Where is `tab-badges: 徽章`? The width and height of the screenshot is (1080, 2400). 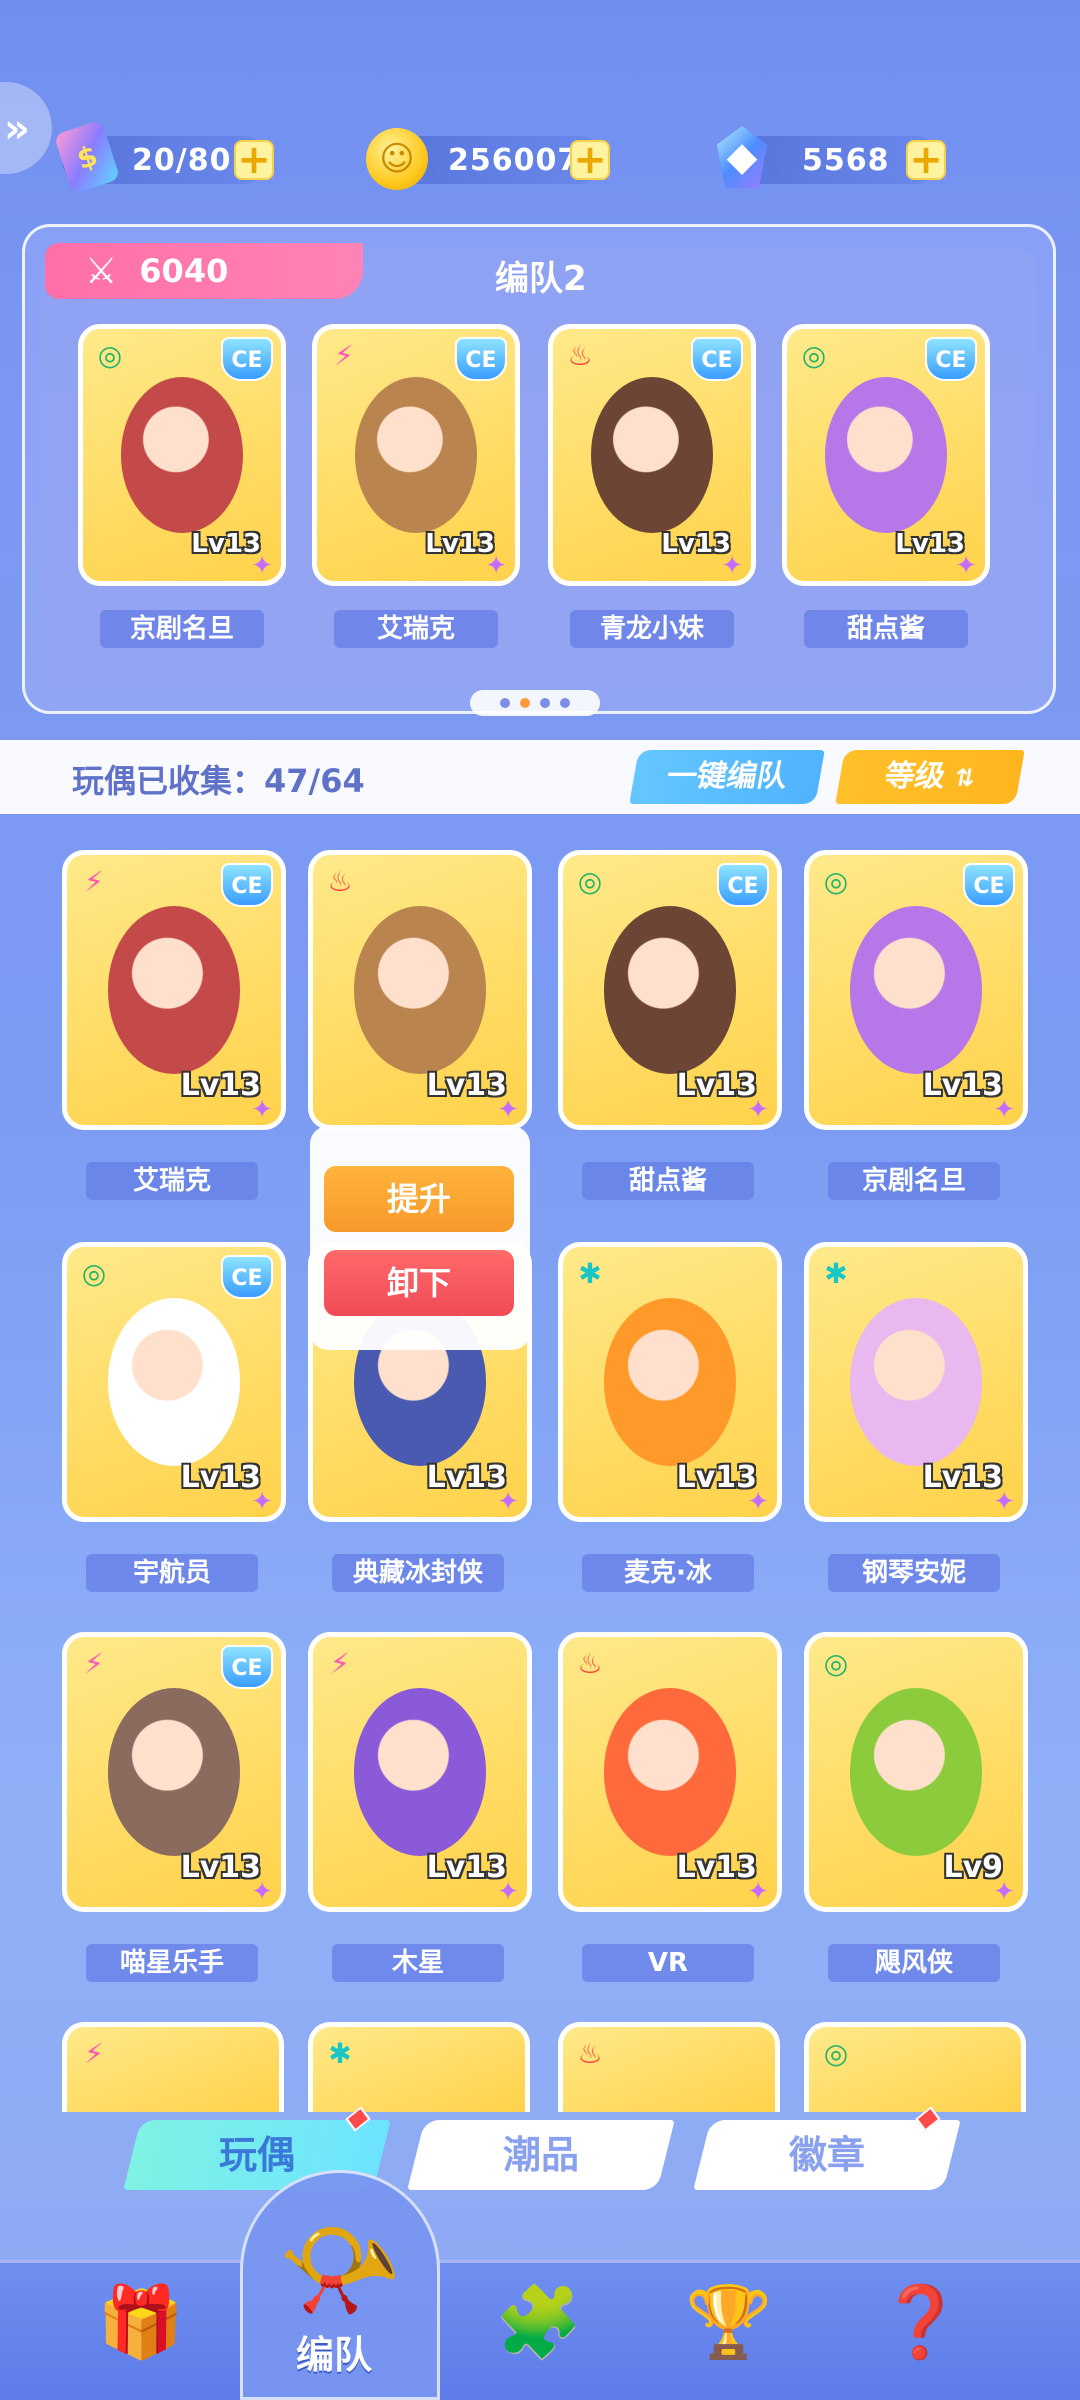
tab-badges: 徽章 is located at coordinates (827, 2148).